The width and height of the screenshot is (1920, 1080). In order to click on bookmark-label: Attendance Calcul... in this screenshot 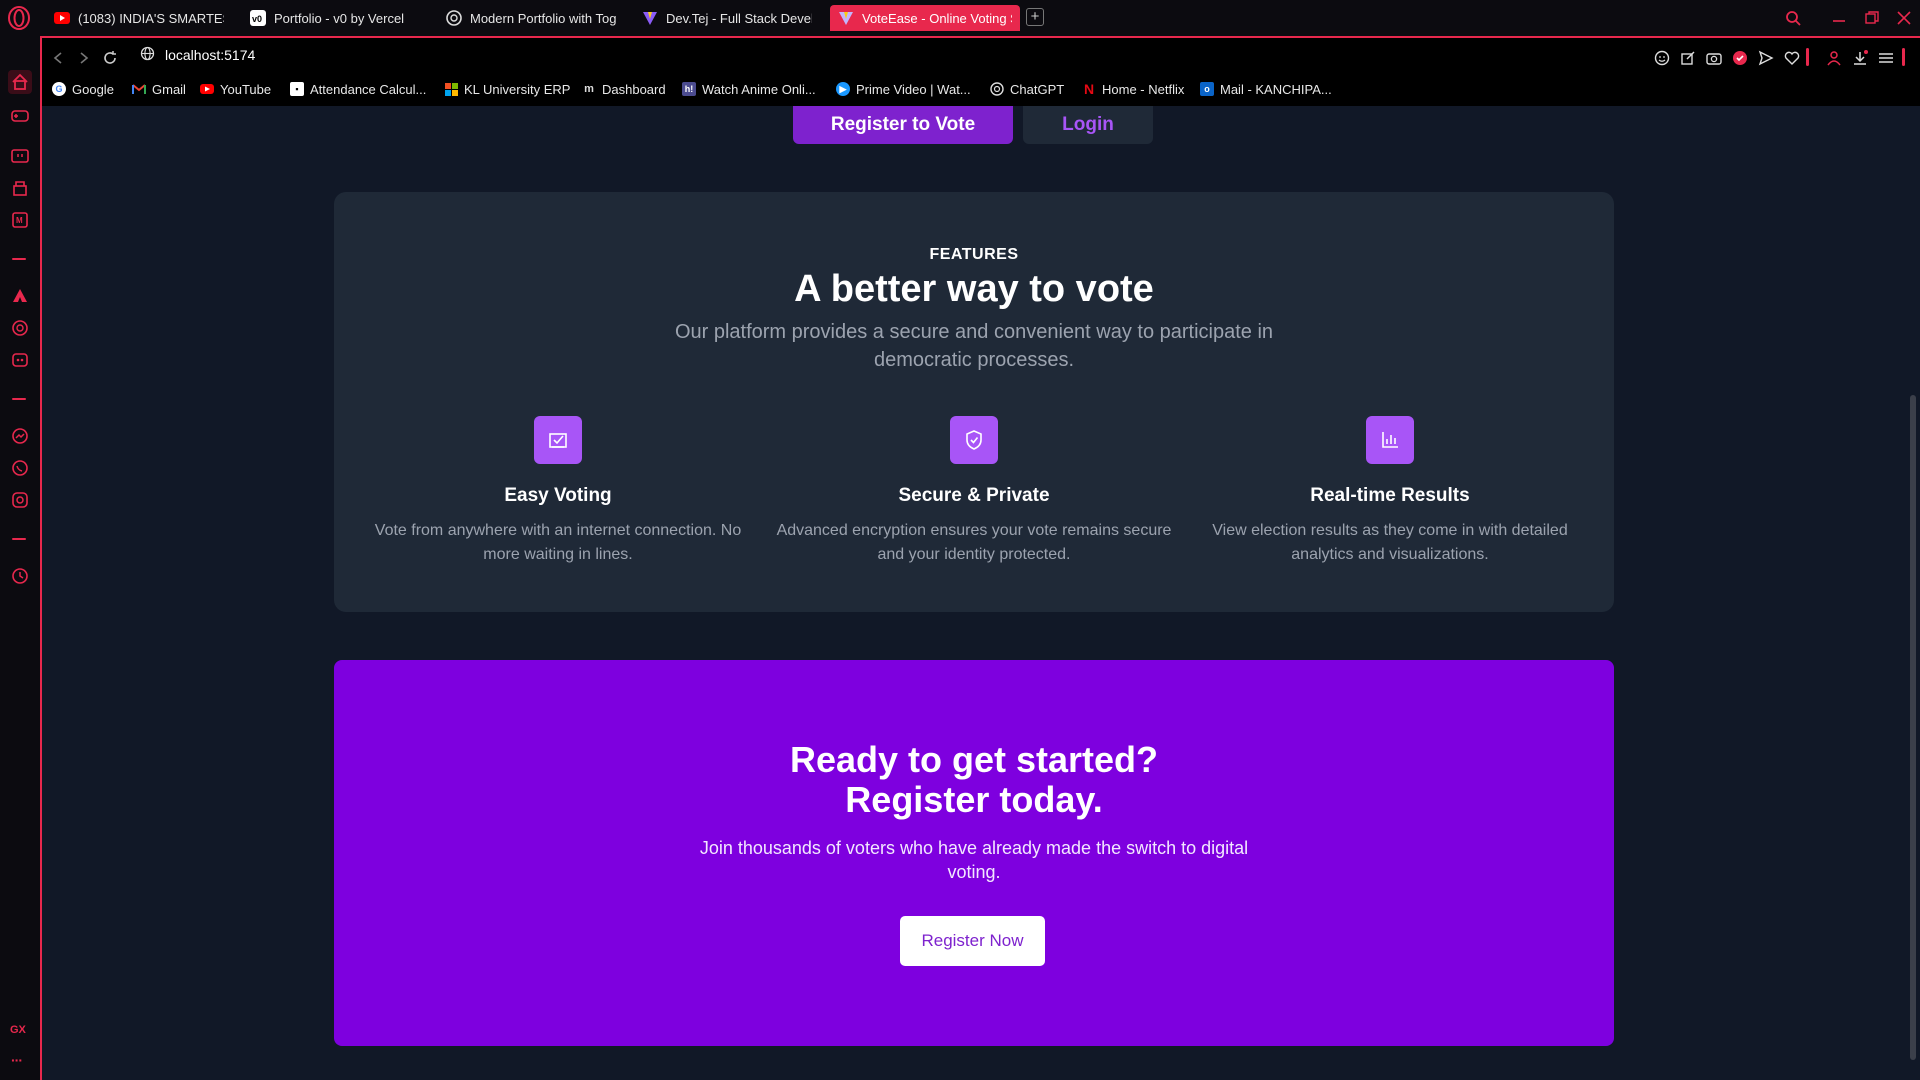, I will do `click(368, 89)`.